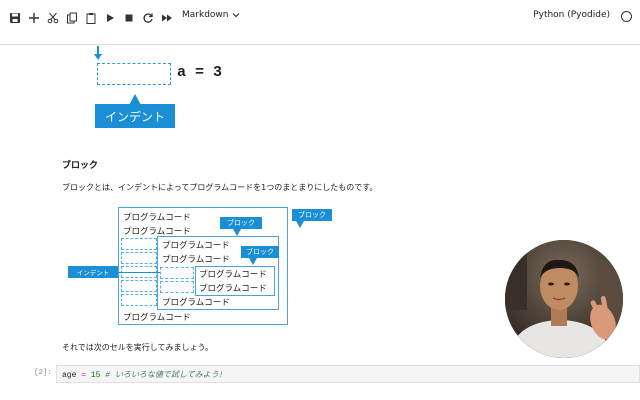 The image size is (640, 400). I want to click on code-number: 15, so click(95, 375).